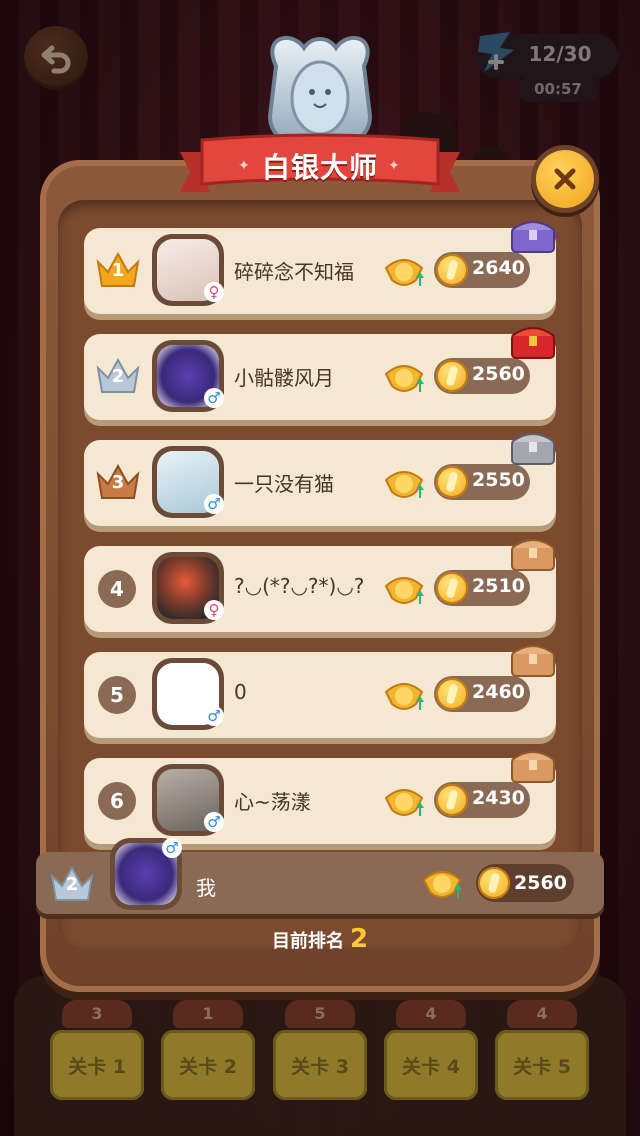 The height and width of the screenshot is (1136, 640). I want to click on my-rank-row: 2 ♂ 我 2560, so click(320, 876).